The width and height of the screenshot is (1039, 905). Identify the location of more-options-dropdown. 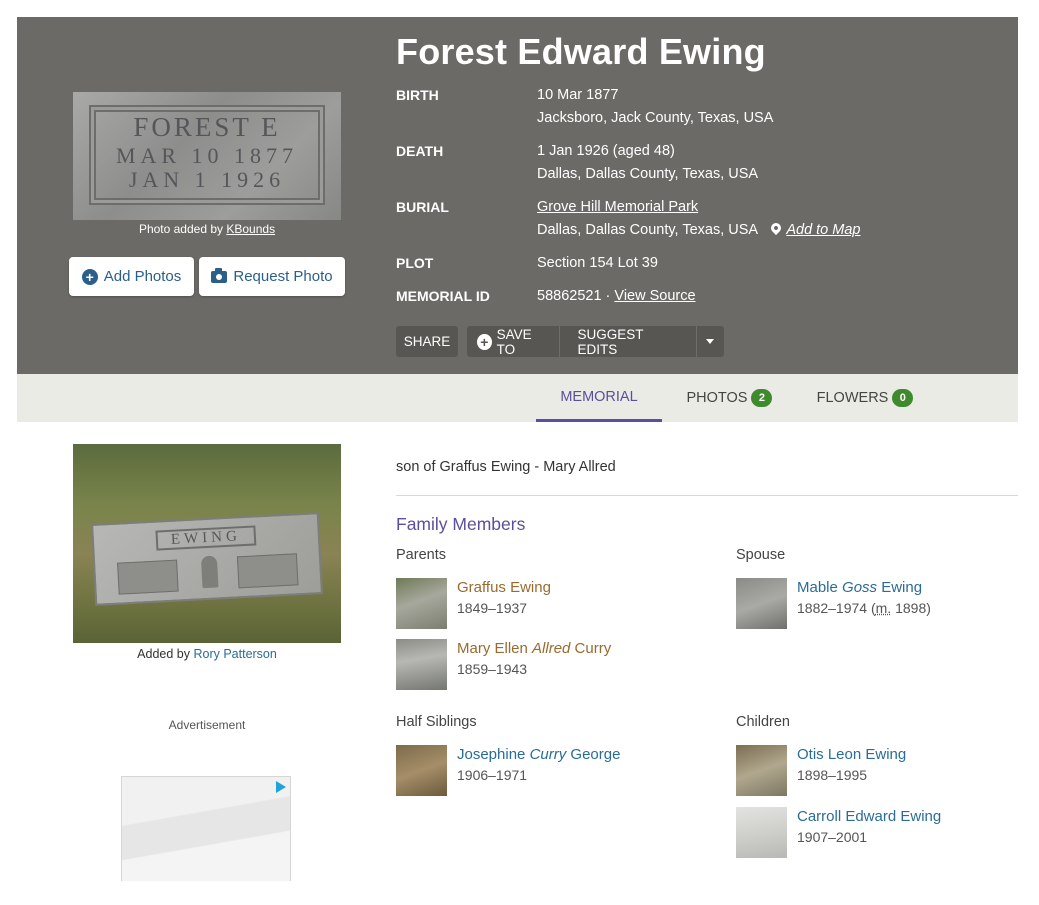
(711, 341).